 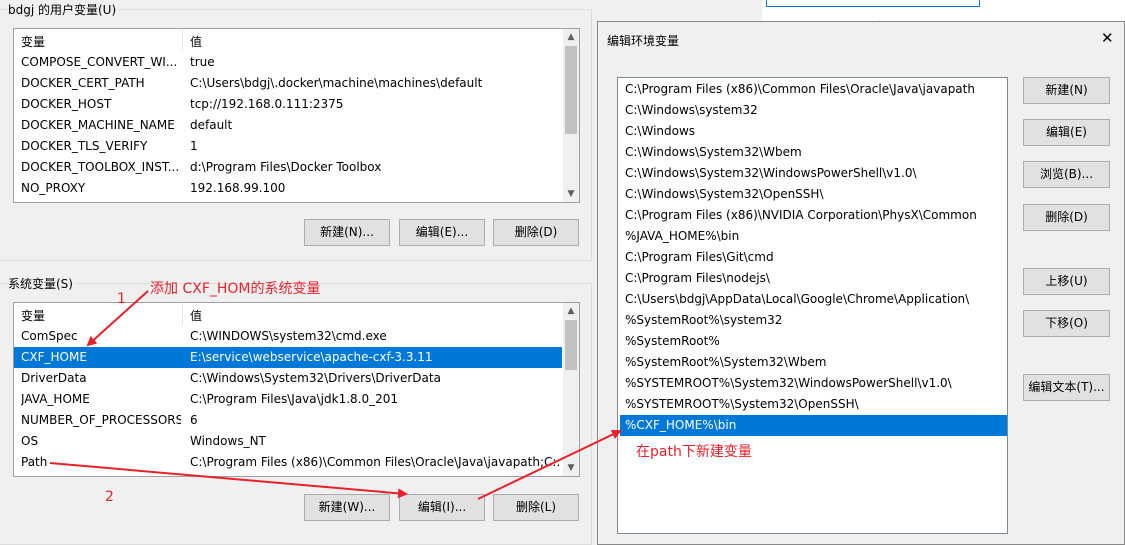 I want to click on var-value: C:\Windows\System32\Drivers\DriverData, so click(x=315, y=378).